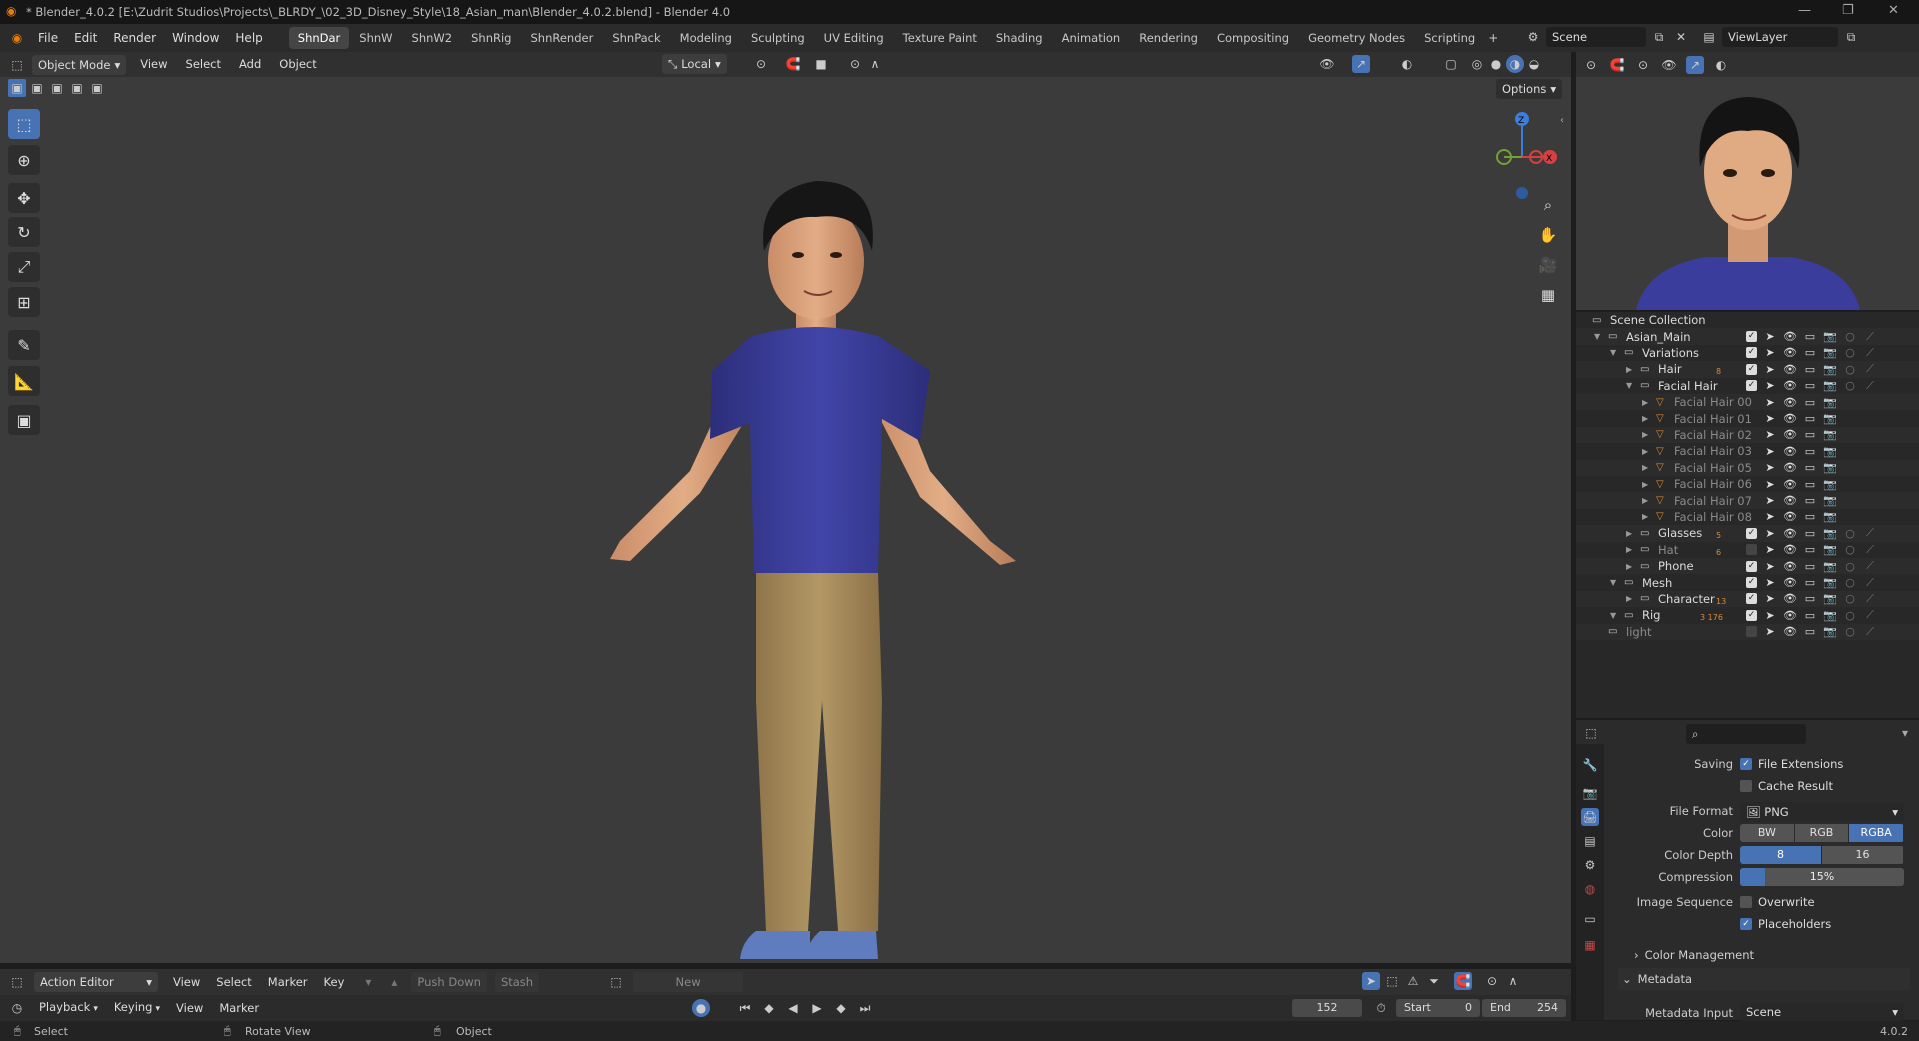 The width and height of the screenshot is (1919, 1041). I want to click on tab-shnw: ShnW, so click(375, 38).